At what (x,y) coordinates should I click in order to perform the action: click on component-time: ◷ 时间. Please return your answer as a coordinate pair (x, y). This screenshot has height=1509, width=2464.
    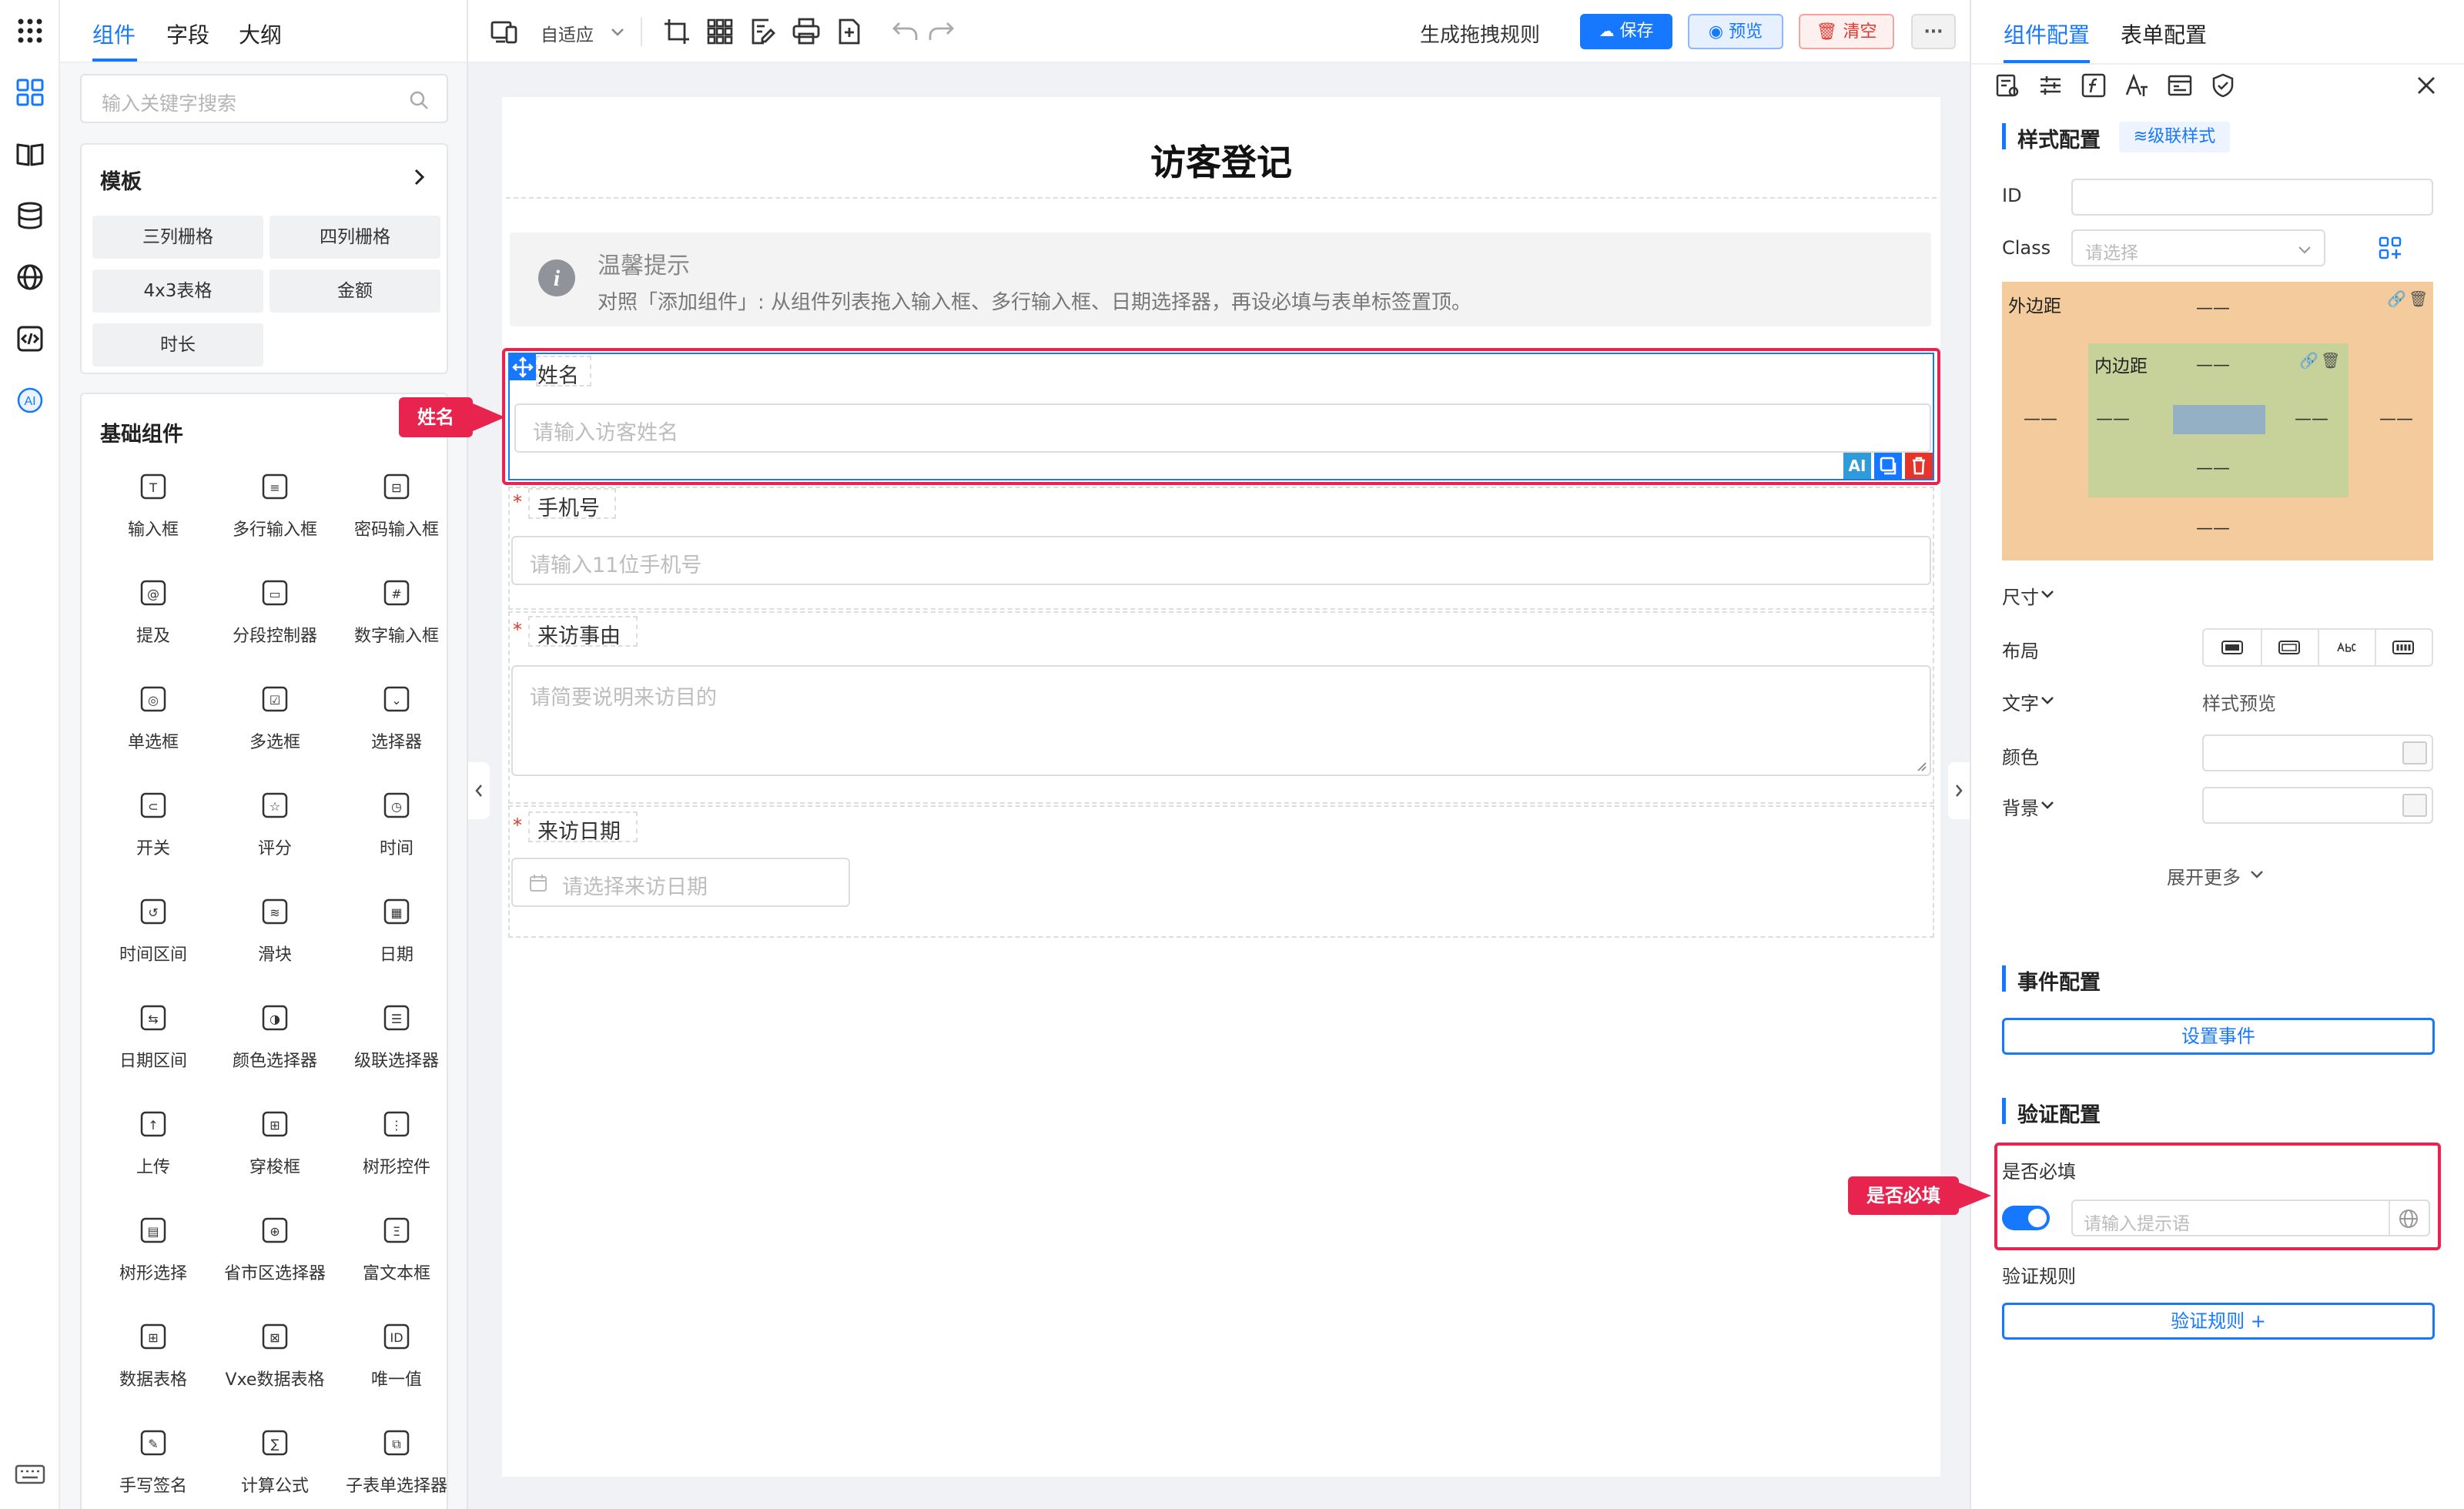
    Looking at the image, I should click on (396, 824).